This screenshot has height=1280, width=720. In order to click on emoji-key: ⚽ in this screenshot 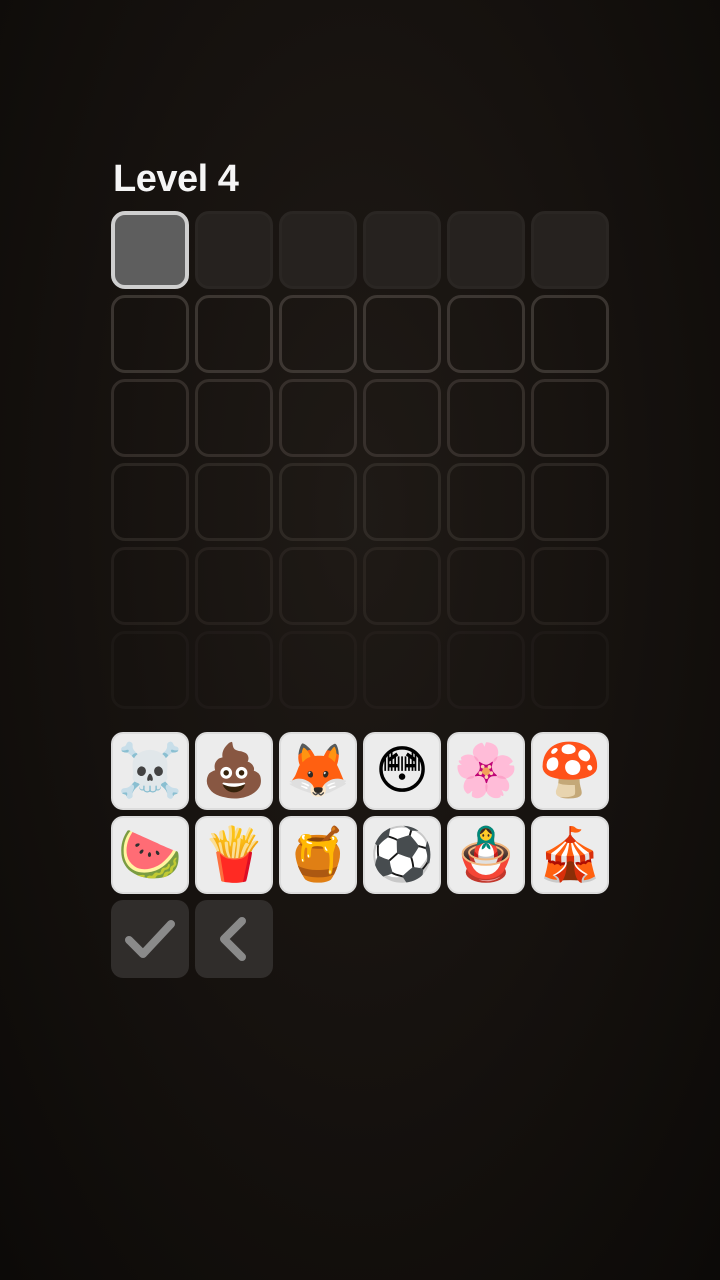, I will do `click(402, 855)`.